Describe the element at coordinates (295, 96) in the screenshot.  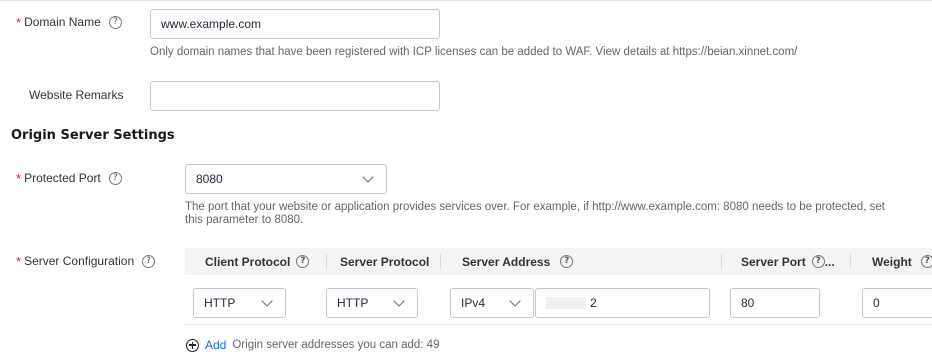
I see `website-remarks-input` at that location.